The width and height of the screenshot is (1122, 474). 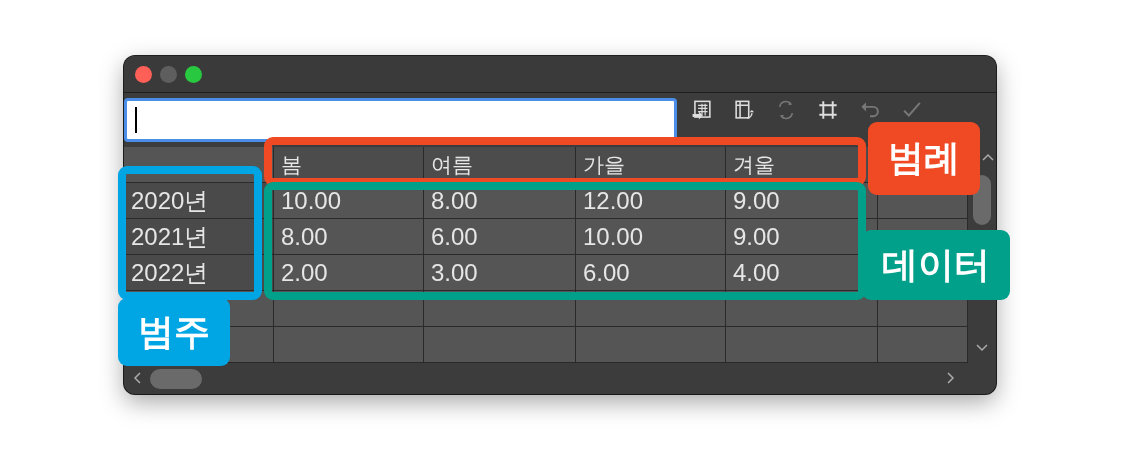 What do you see at coordinates (702, 110) in the screenshot?
I see `table-import-icon` at bounding box center [702, 110].